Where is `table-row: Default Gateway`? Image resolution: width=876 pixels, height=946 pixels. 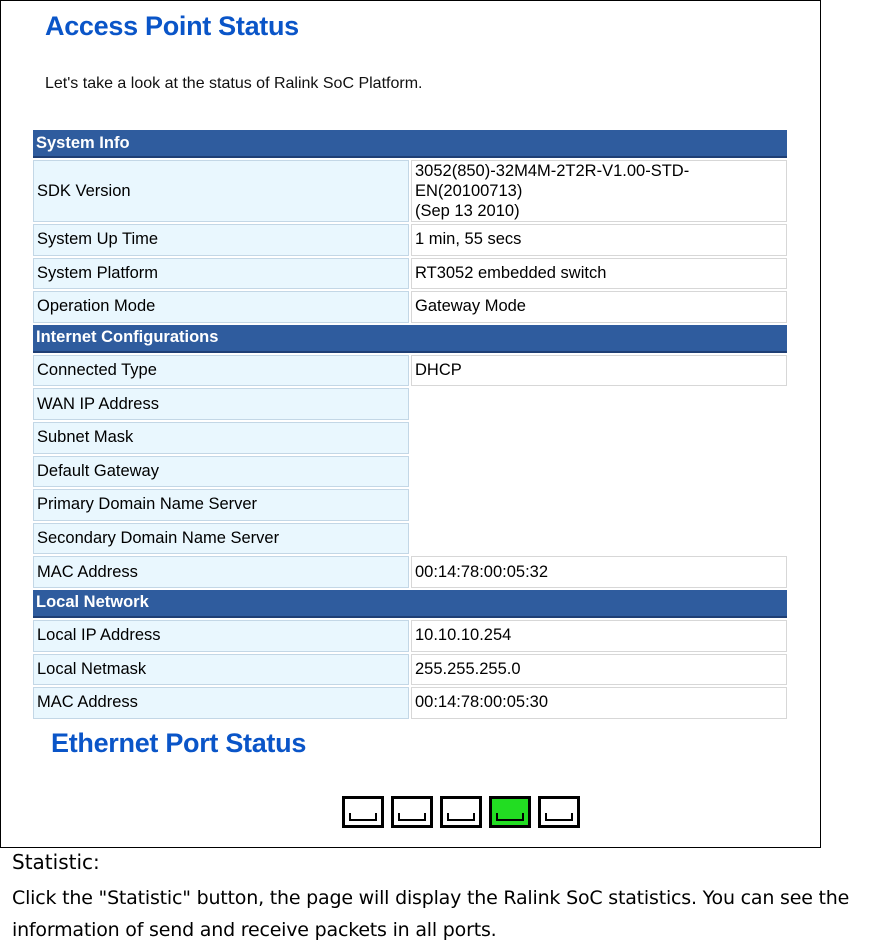 table-row: Default Gateway is located at coordinates (410, 471).